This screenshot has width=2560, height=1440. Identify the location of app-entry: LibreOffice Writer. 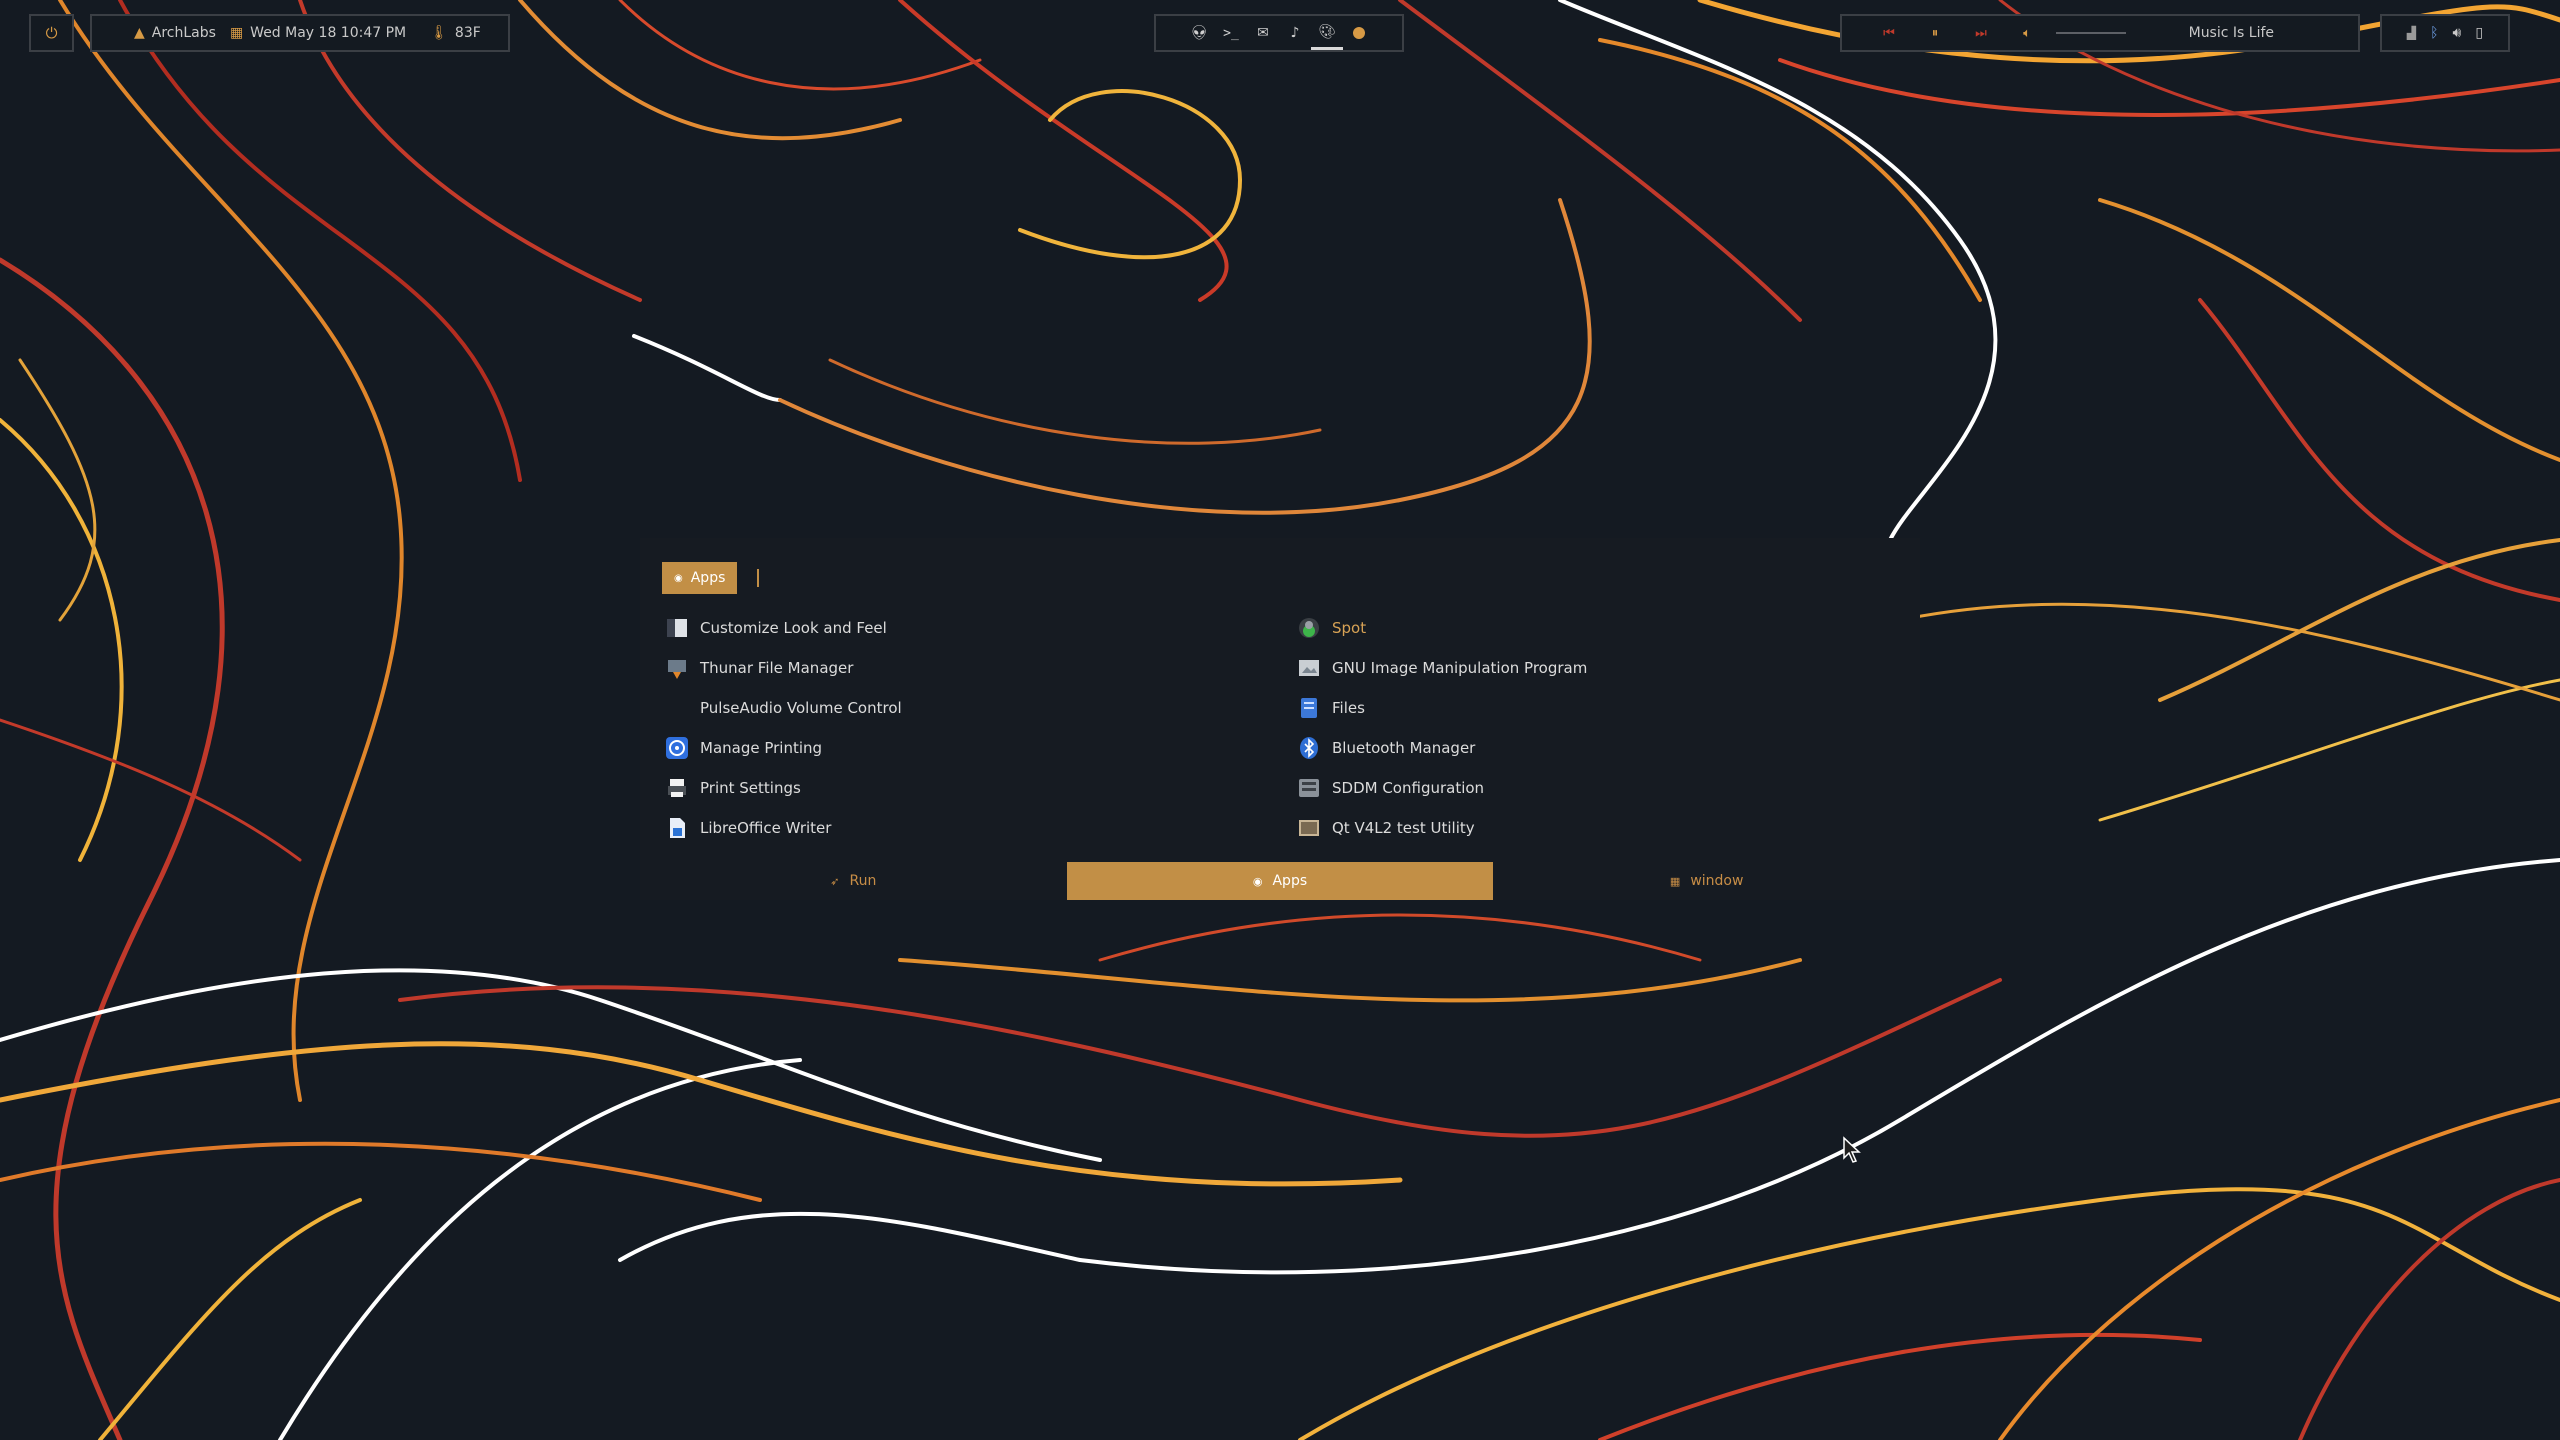
(980, 828).